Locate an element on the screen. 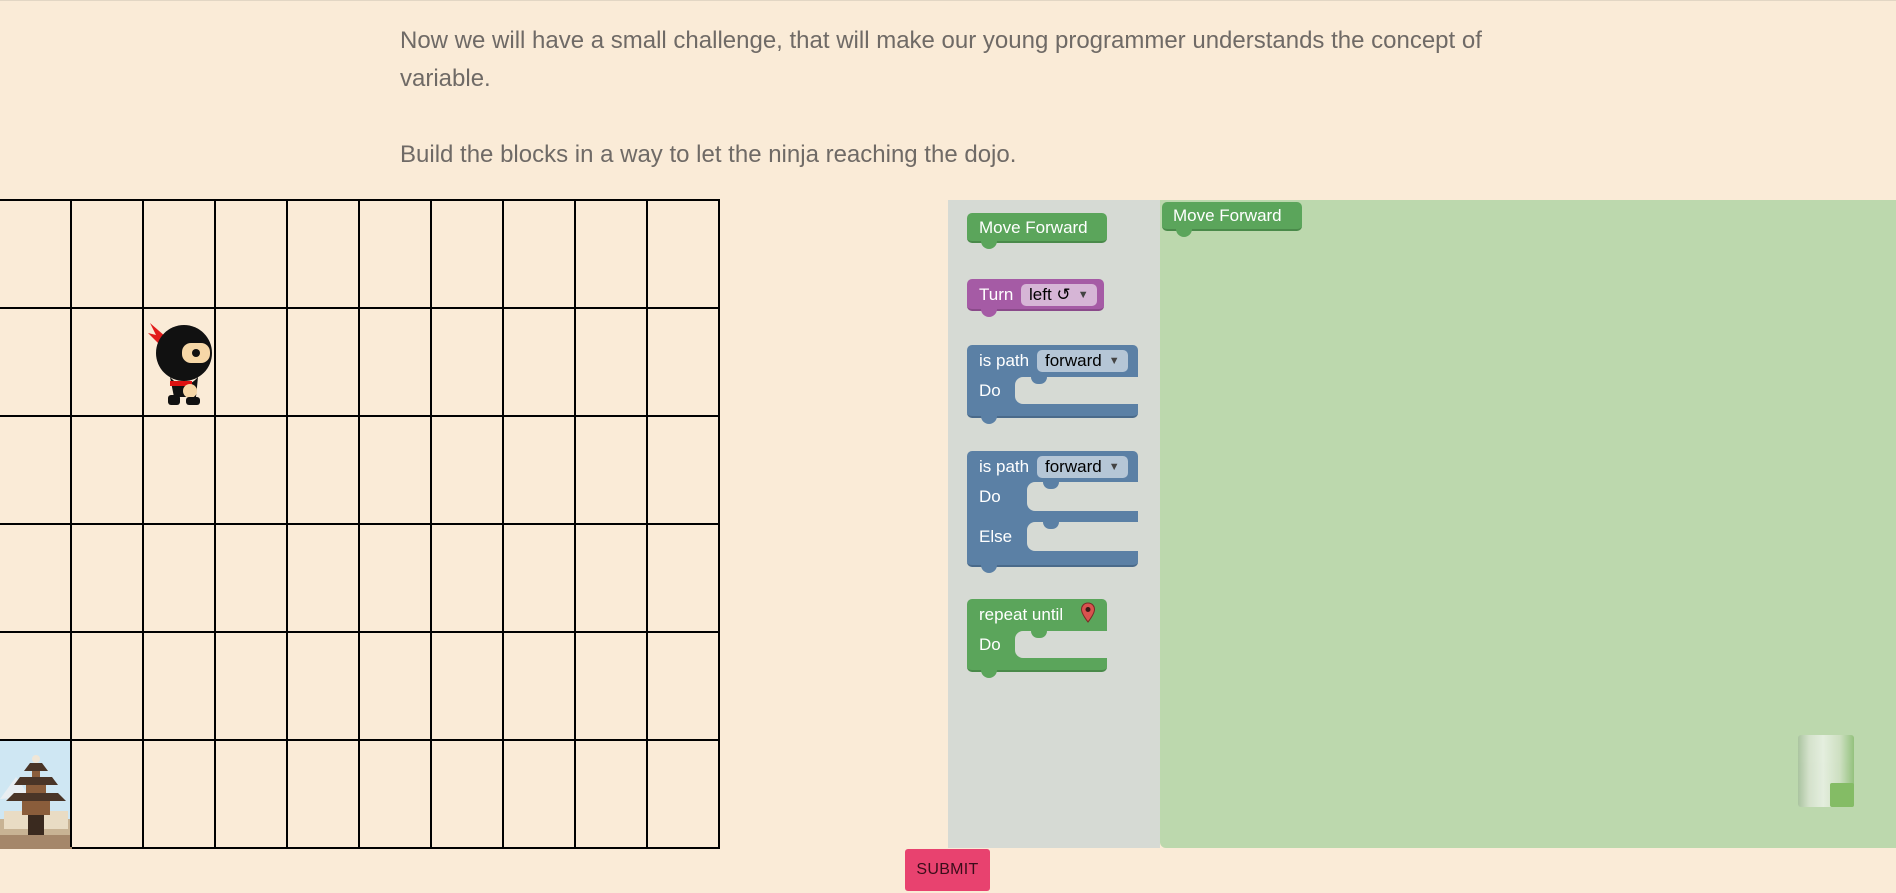 The image size is (1896, 893). repeat-until-label: repeat until is located at coordinates (1021, 614).